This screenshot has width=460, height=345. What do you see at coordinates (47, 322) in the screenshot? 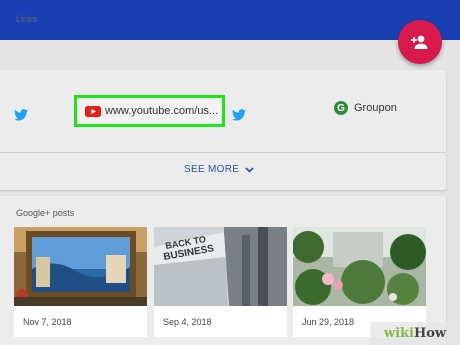
I see `post-date: Nov 7, 2018` at bounding box center [47, 322].